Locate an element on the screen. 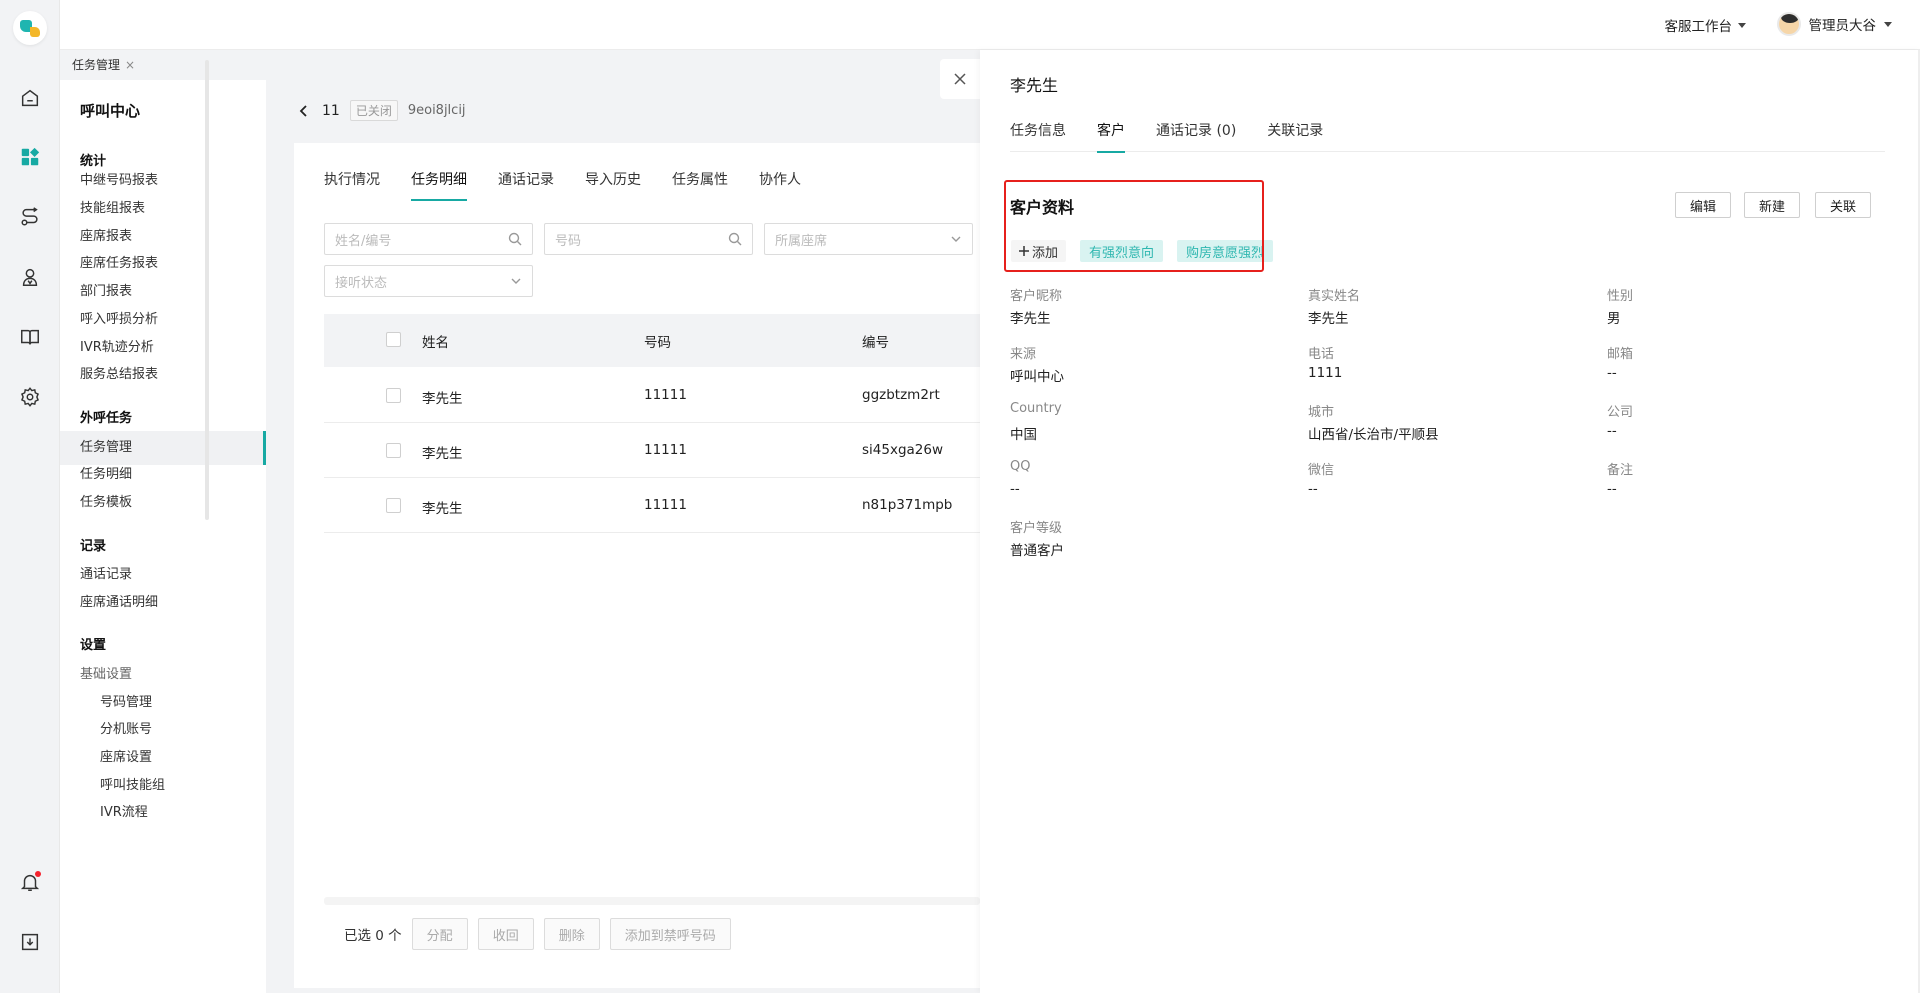 Image resolution: width=1920 pixels, height=993 pixels. agent-icon is located at coordinates (30, 277).